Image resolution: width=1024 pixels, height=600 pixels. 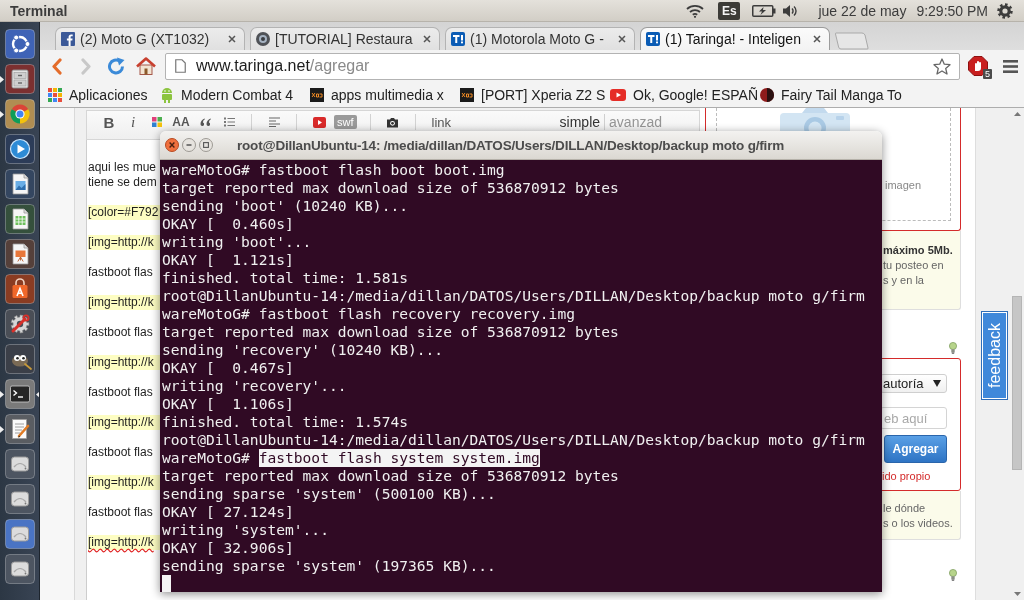 What do you see at coordinates (206, 145) in the screenshot?
I see `maximize-icon` at bounding box center [206, 145].